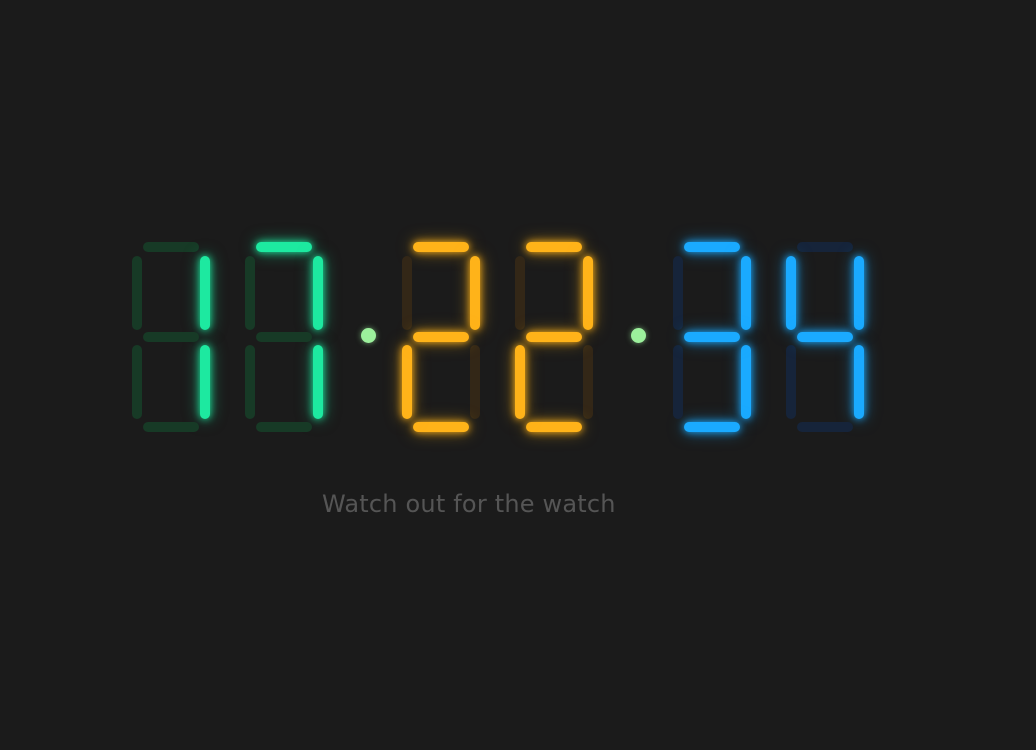 Image resolution: width=1036 pixels, height=750 pixels. I want to click on hours-tens-digit, so click(171, 337).